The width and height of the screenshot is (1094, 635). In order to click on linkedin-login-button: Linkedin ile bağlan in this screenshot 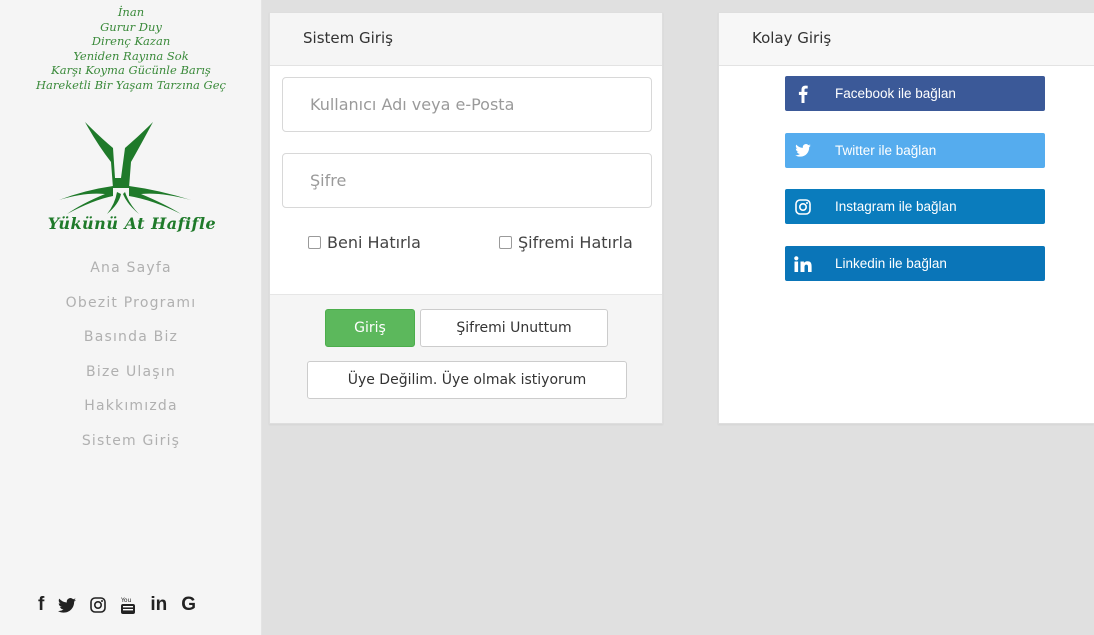, I will do `click(915, 263)`.